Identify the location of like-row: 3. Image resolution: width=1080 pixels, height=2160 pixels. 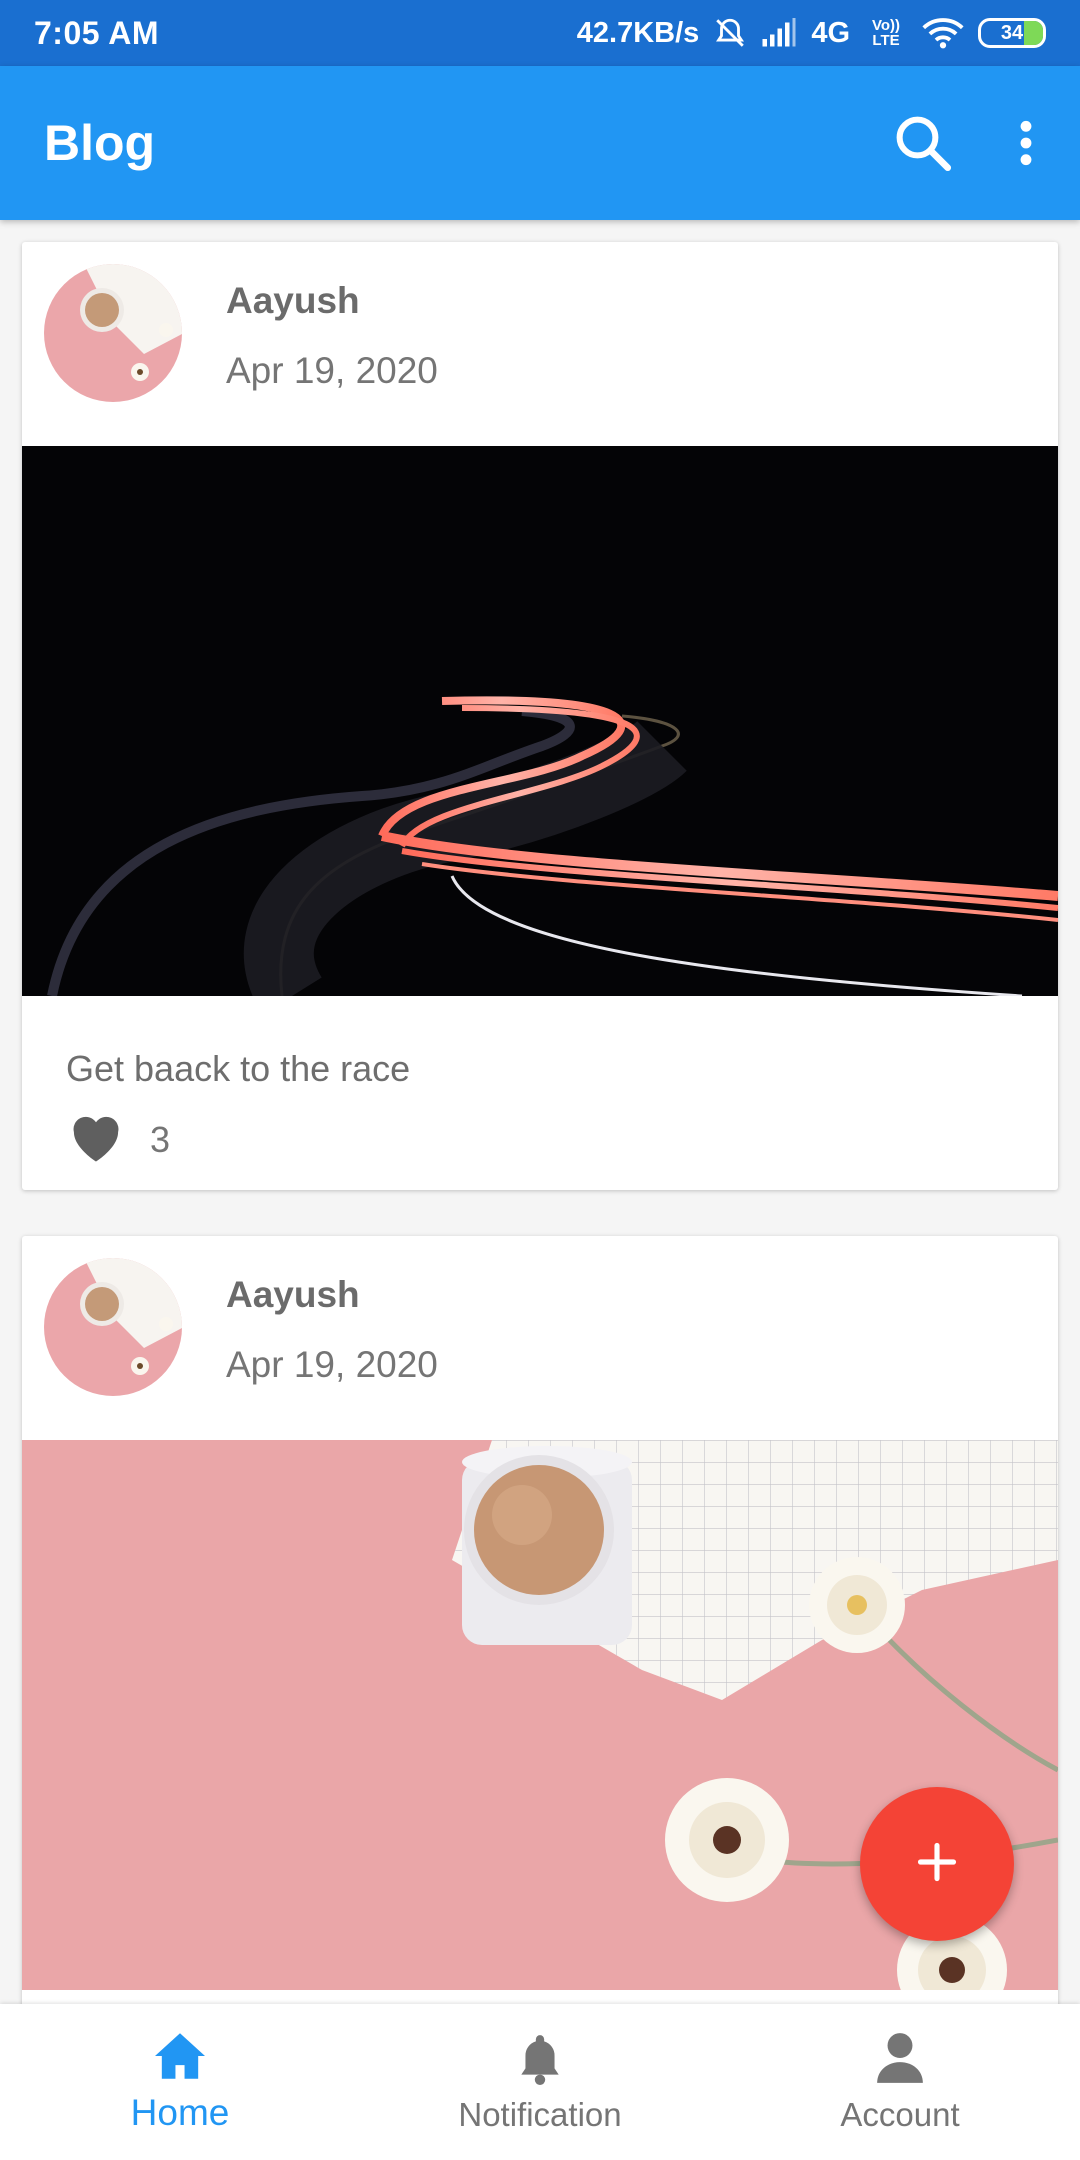
(540, 1139).